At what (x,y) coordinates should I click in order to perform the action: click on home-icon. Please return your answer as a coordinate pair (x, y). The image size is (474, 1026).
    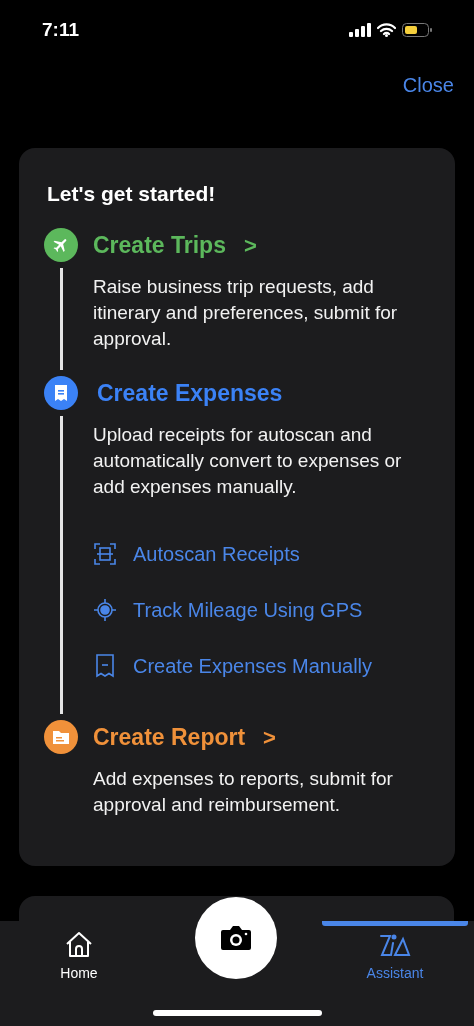
    Looking at the image, I should click on (79, 945).